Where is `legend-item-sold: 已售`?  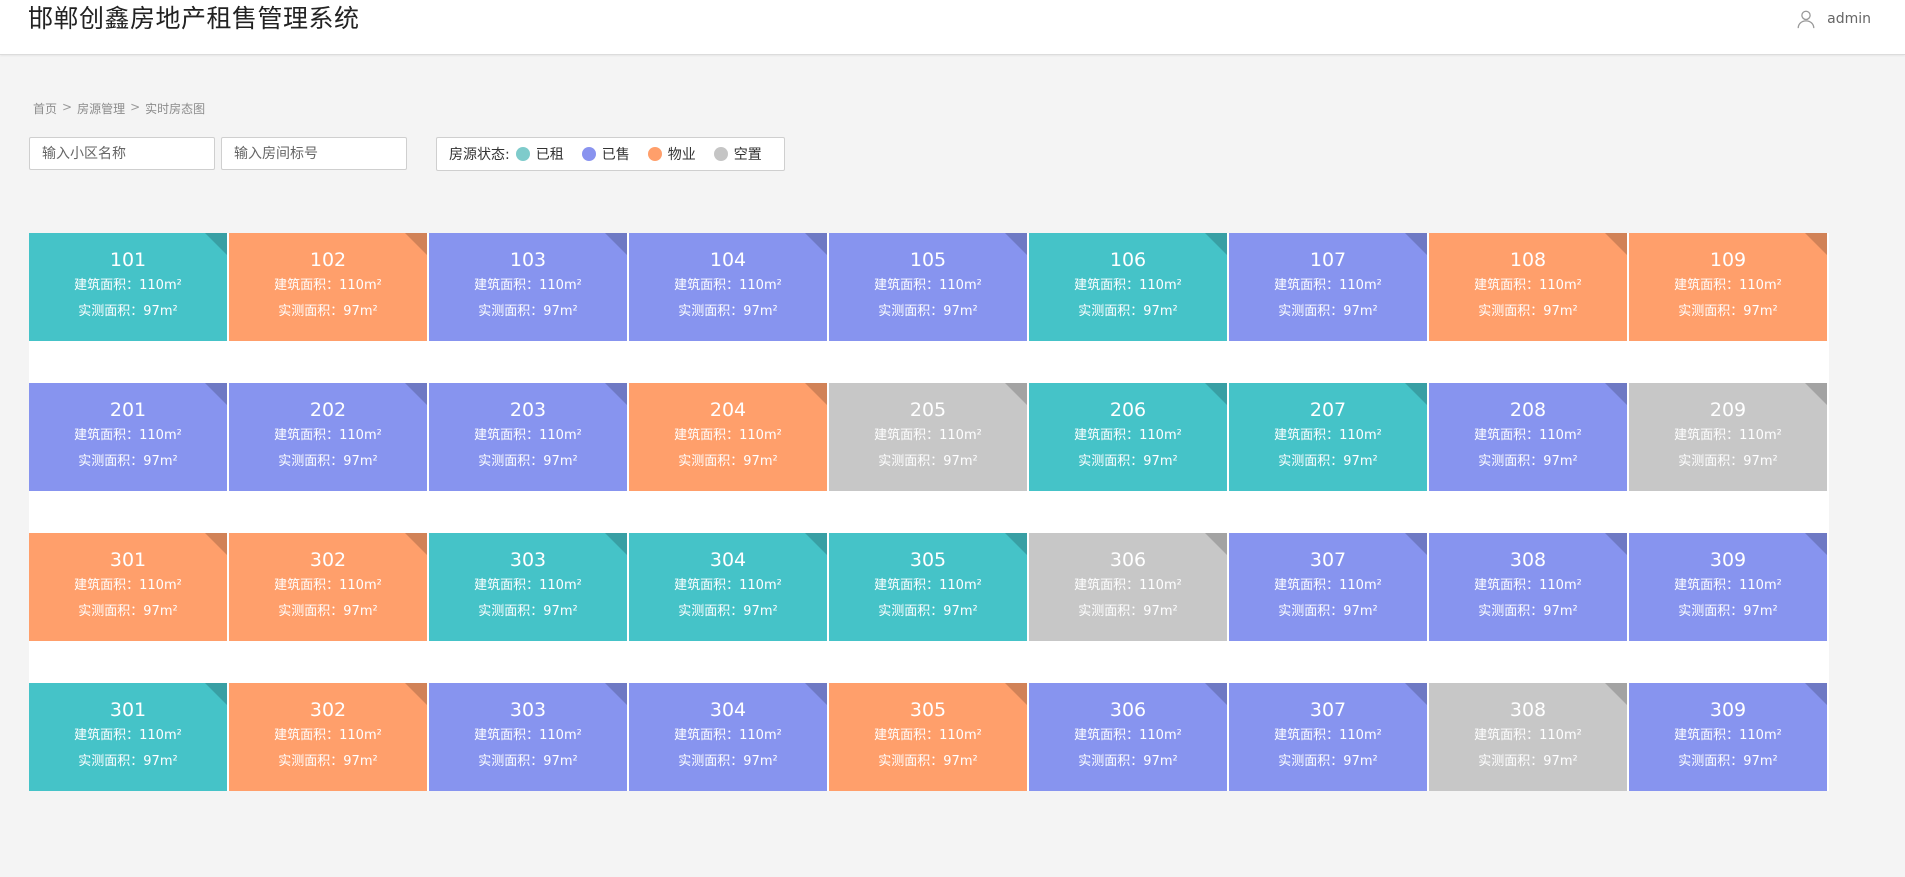
legend-item-sold: 已售 is located at coordinates (605, 154).